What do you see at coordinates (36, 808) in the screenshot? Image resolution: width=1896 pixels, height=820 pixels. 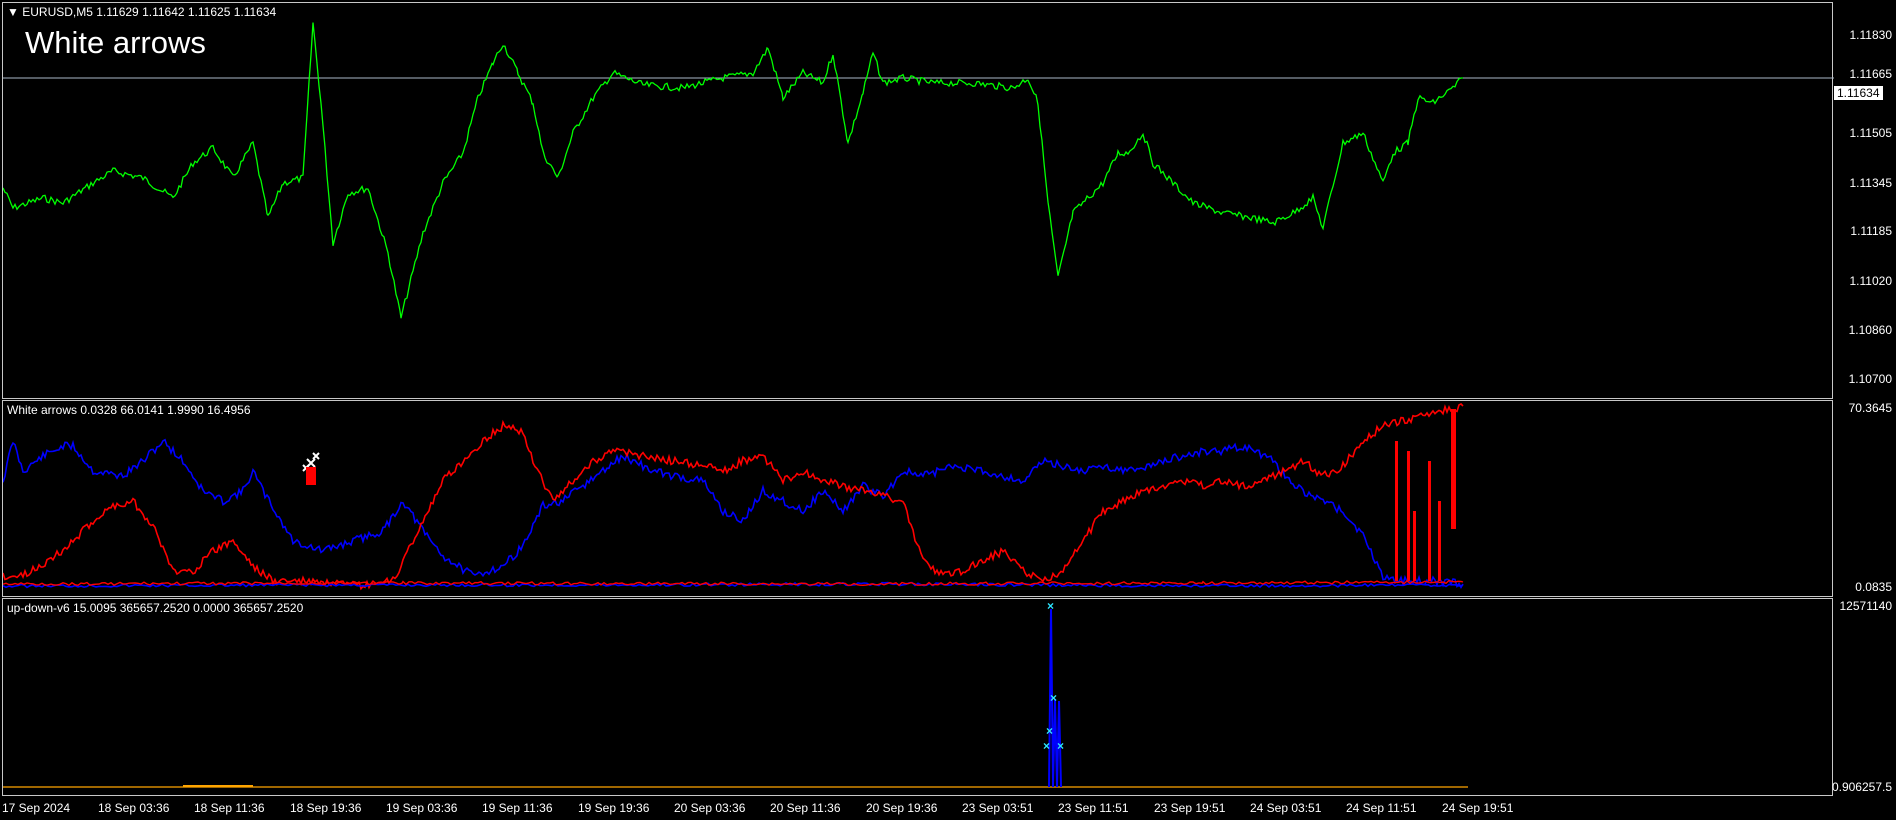 I see `time-label: 17 Sep 2024` at bounding box center [36, 808].